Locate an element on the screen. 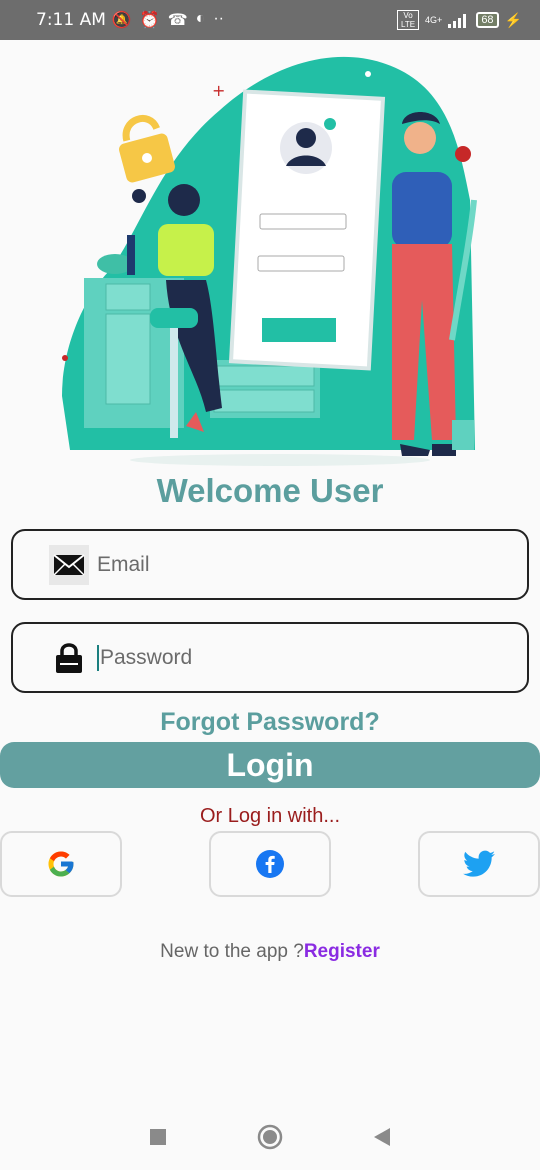 The width and height of the screenshot is (540, 1170). system-nav-bar is located at coordinates (270, 1137).